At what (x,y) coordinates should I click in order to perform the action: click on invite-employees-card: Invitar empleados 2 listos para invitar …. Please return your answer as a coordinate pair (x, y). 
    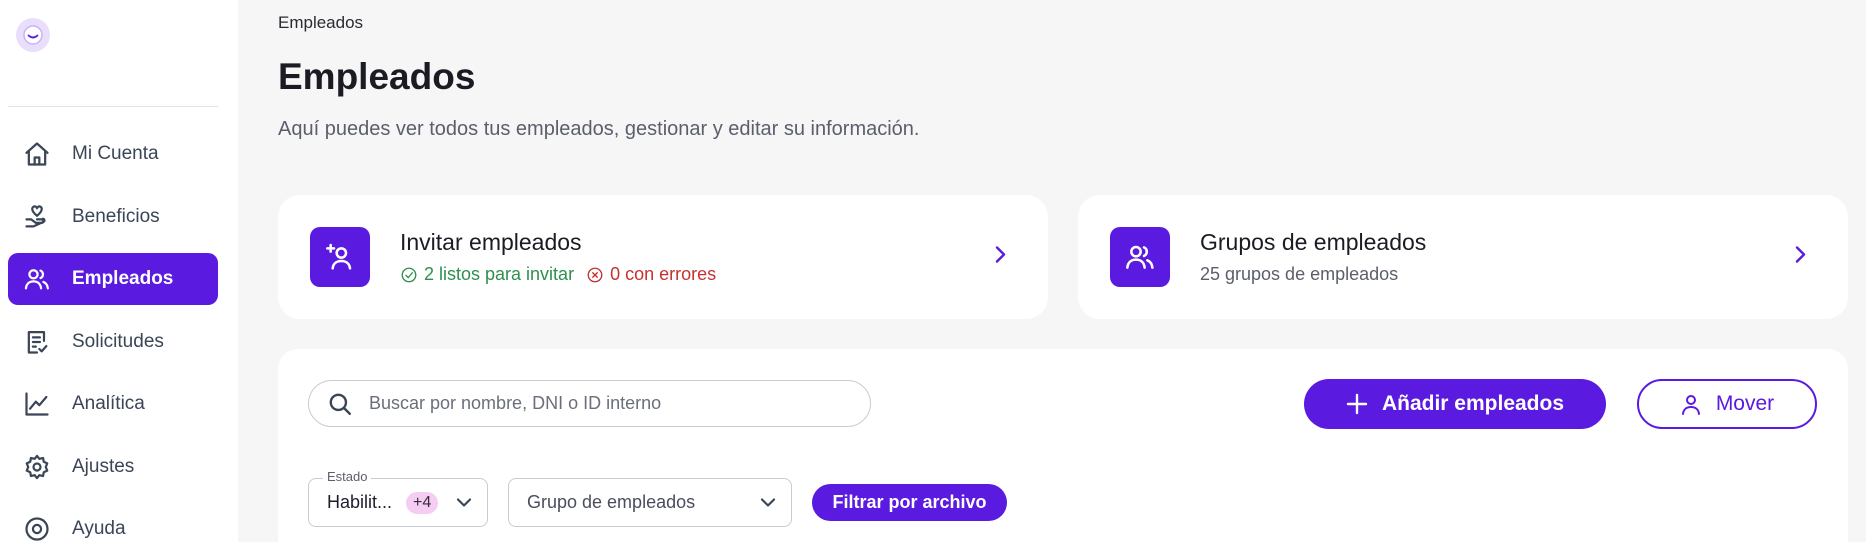
    Looking at the image, I should click on (663, 257).